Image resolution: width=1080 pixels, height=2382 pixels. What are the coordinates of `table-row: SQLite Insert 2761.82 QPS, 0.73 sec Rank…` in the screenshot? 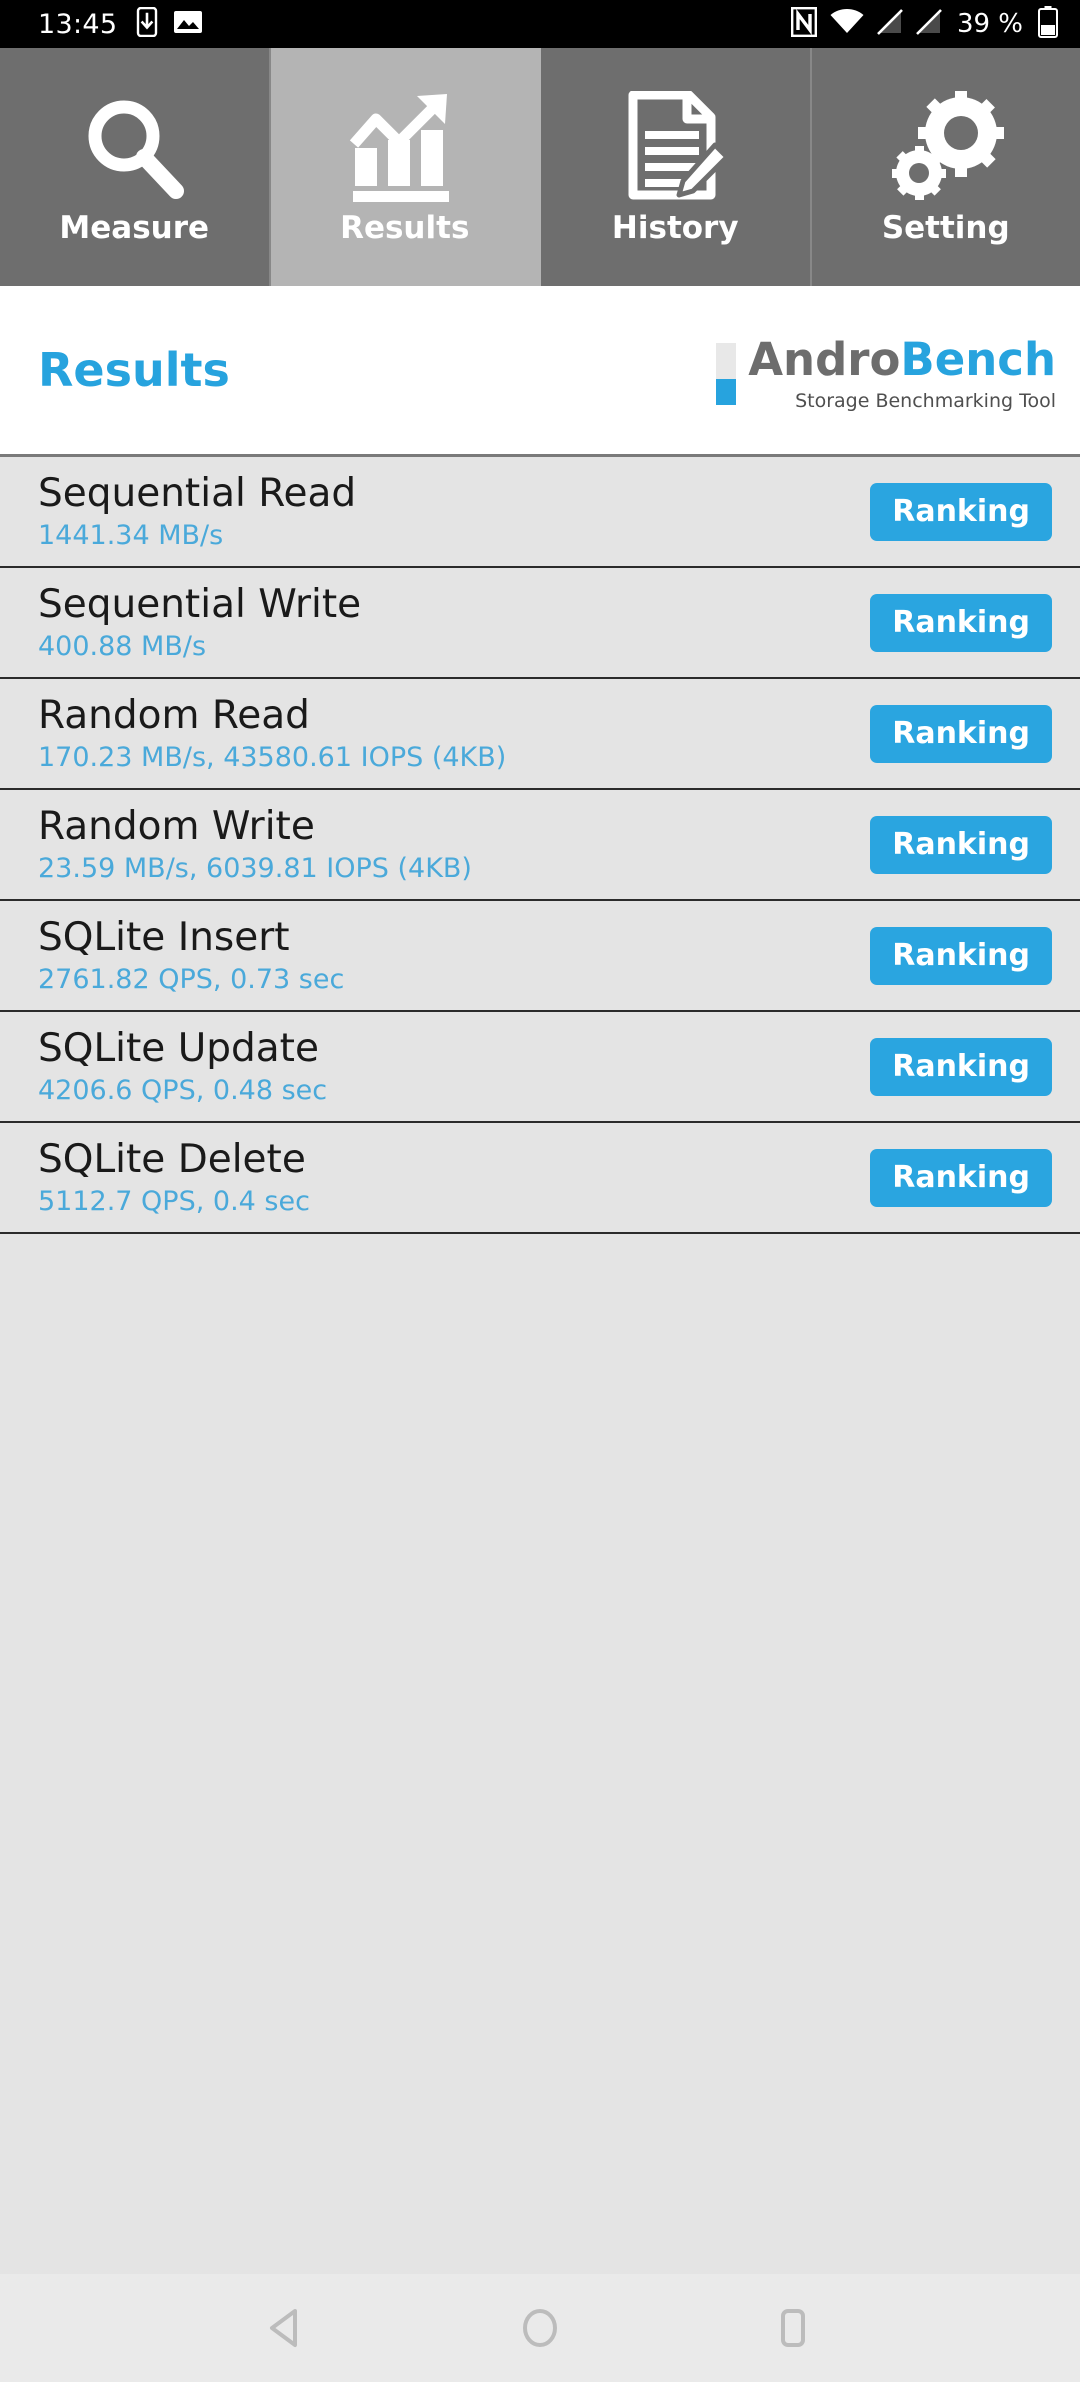 It's located at (540, 956).